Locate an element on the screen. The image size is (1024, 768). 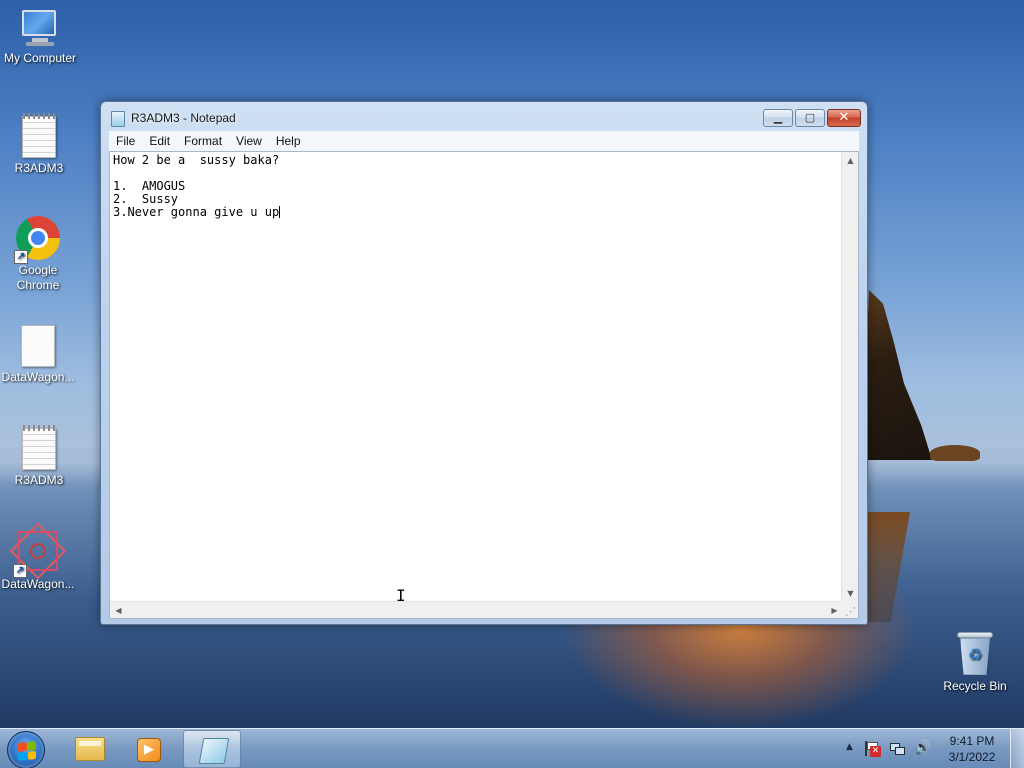
text-line-with-caret: 3.Never gonna give u up is located at coordinates (476, 212).